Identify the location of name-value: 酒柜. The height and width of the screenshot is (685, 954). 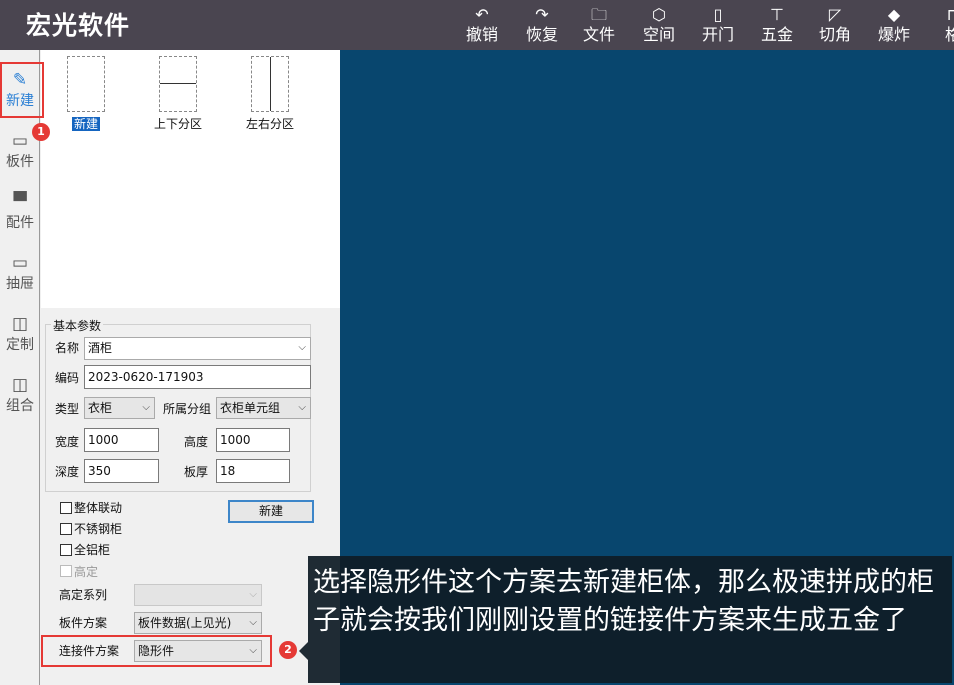
(100, 348).